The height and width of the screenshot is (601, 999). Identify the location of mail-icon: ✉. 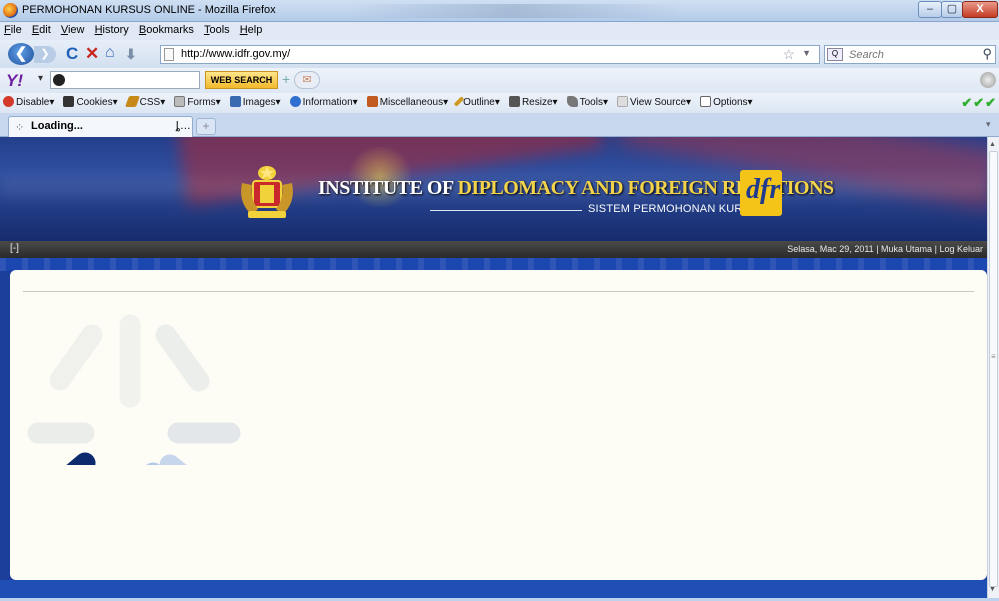
(307, 80).